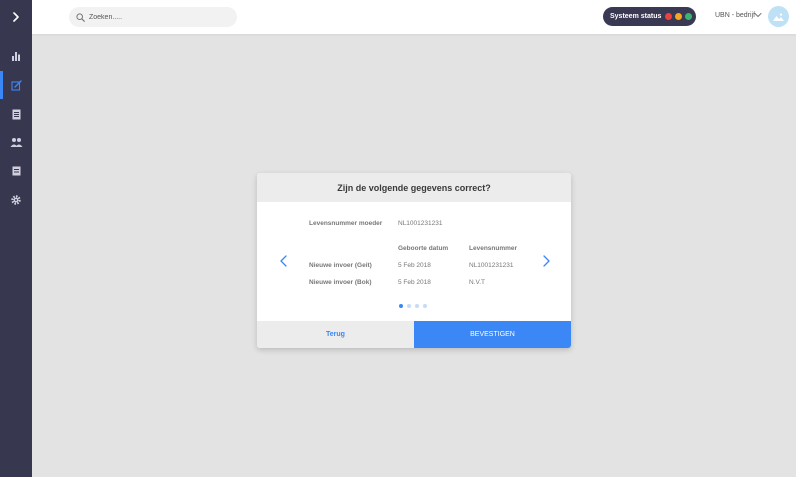  I want to click on users-icon, so click(16, 142).